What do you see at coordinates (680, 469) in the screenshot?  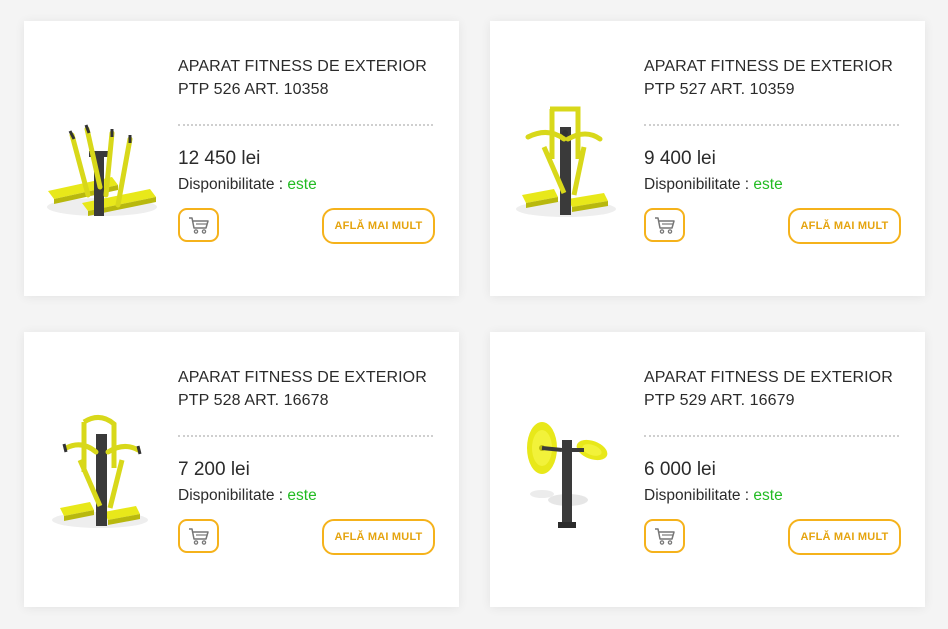 I see `product-price: 6 000 lei` at bounding box center [680, 469].